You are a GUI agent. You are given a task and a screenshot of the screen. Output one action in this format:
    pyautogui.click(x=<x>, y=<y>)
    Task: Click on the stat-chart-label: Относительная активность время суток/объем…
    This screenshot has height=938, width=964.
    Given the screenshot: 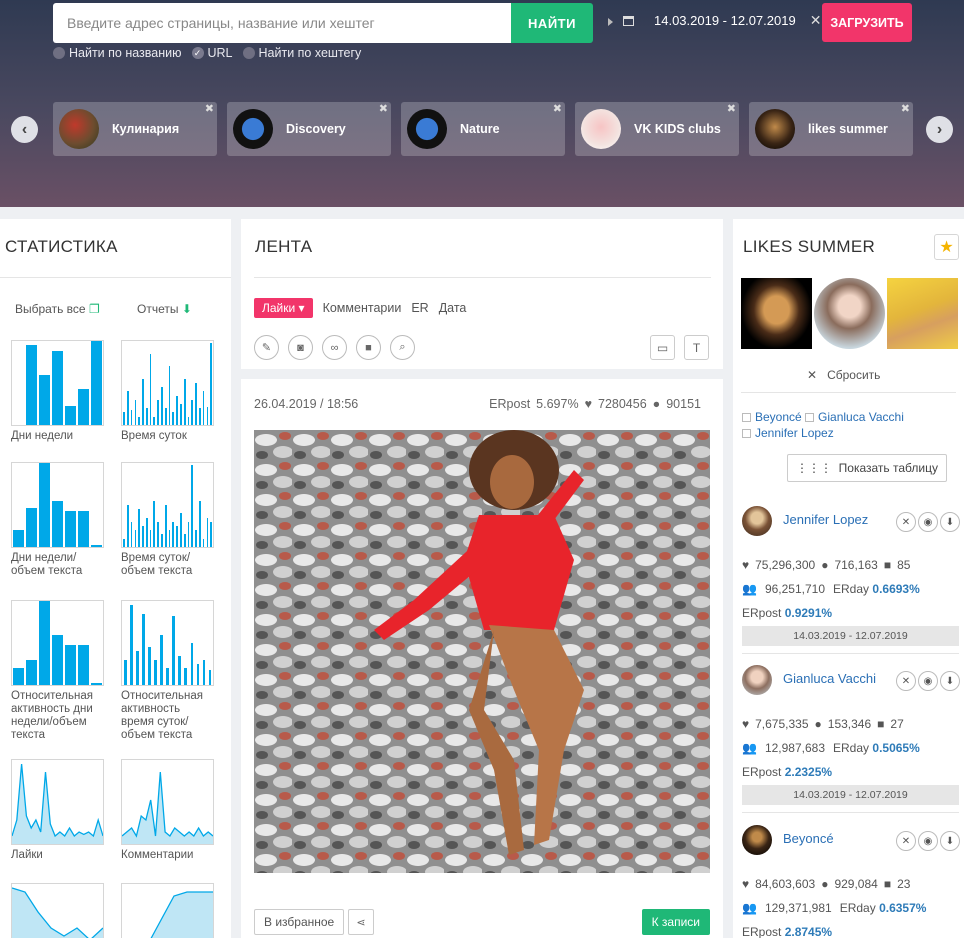 What is the action you would take?
    pyautogui.click(x=162, y=715)
    